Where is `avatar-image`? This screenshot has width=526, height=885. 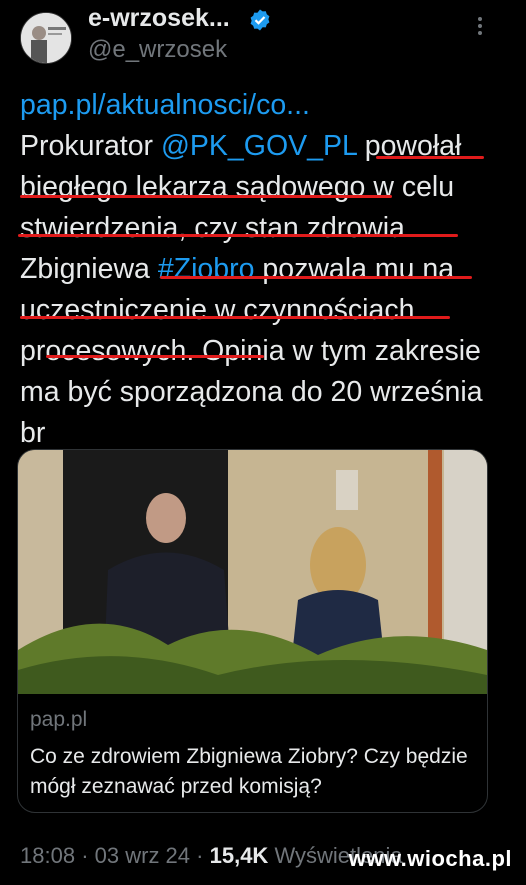
avatar-image is located at coordinates (46, 38).